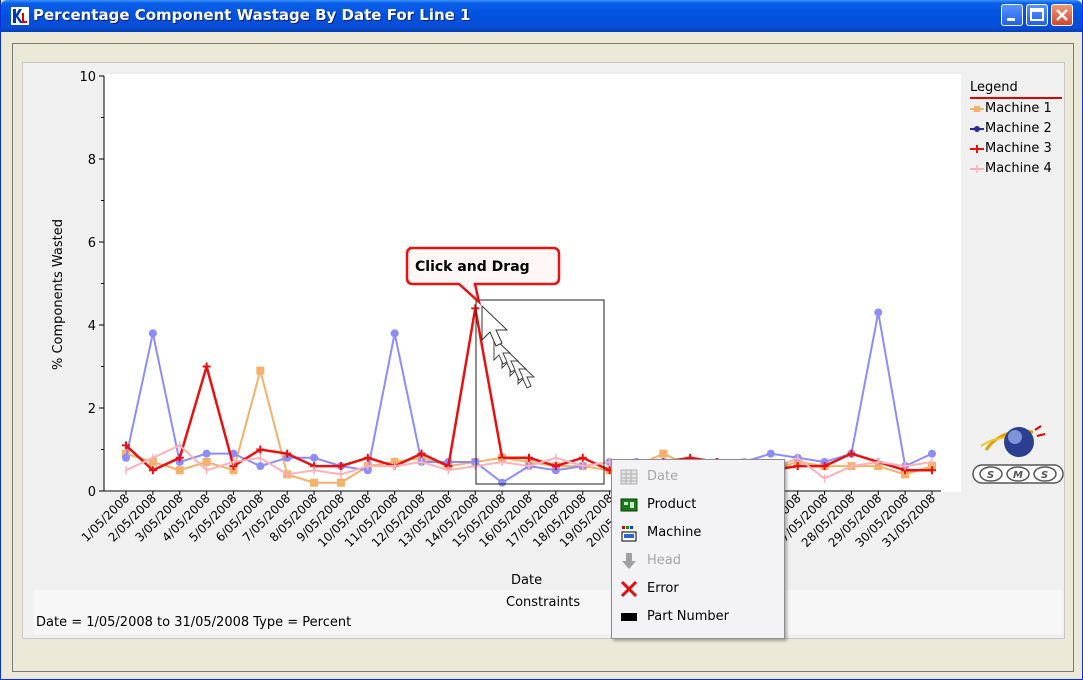  I want to click on menu-item-head: Head, so click(698, 561).